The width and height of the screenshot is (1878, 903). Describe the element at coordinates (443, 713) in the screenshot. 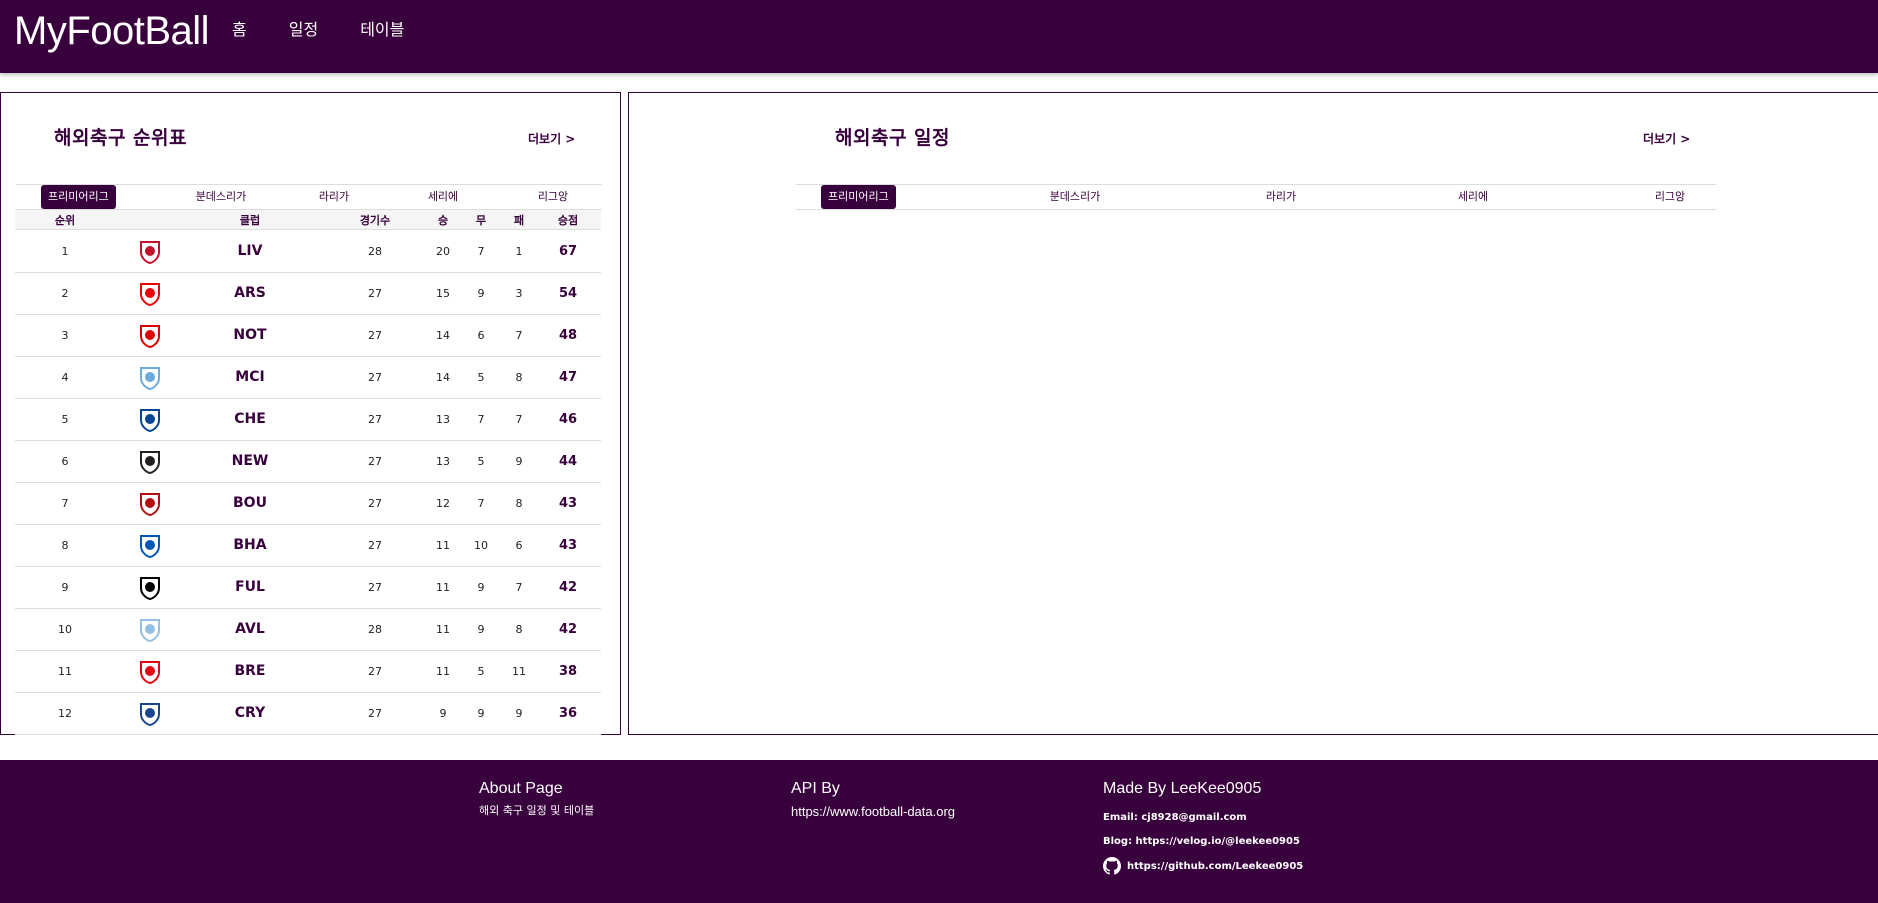

I see `row-won: 9` at that location.